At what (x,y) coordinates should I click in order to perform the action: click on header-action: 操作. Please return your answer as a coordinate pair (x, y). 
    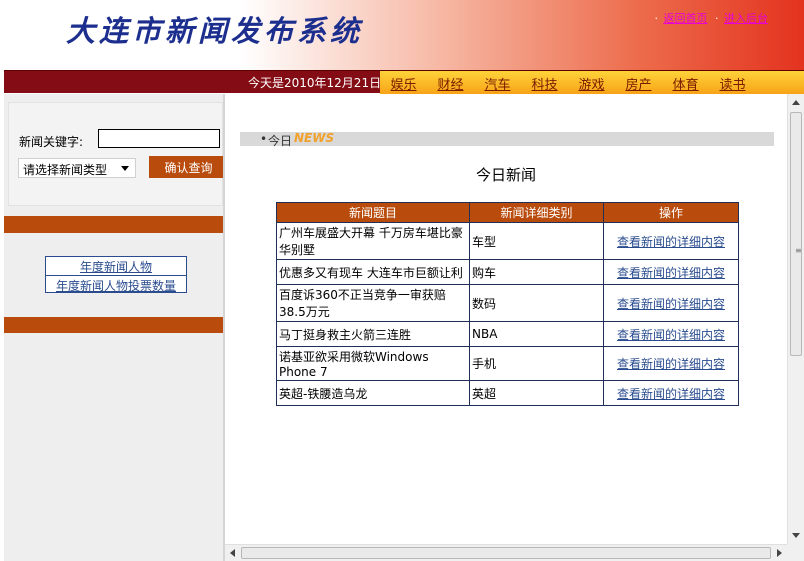
    Looking at the image, I should click on (671, 212).